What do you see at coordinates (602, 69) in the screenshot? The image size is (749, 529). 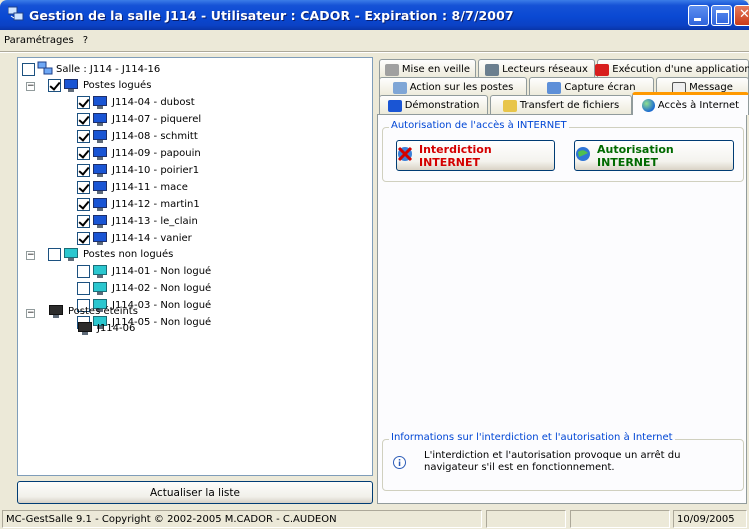 I see `run-application-icon` at bounding box center [602, 69].